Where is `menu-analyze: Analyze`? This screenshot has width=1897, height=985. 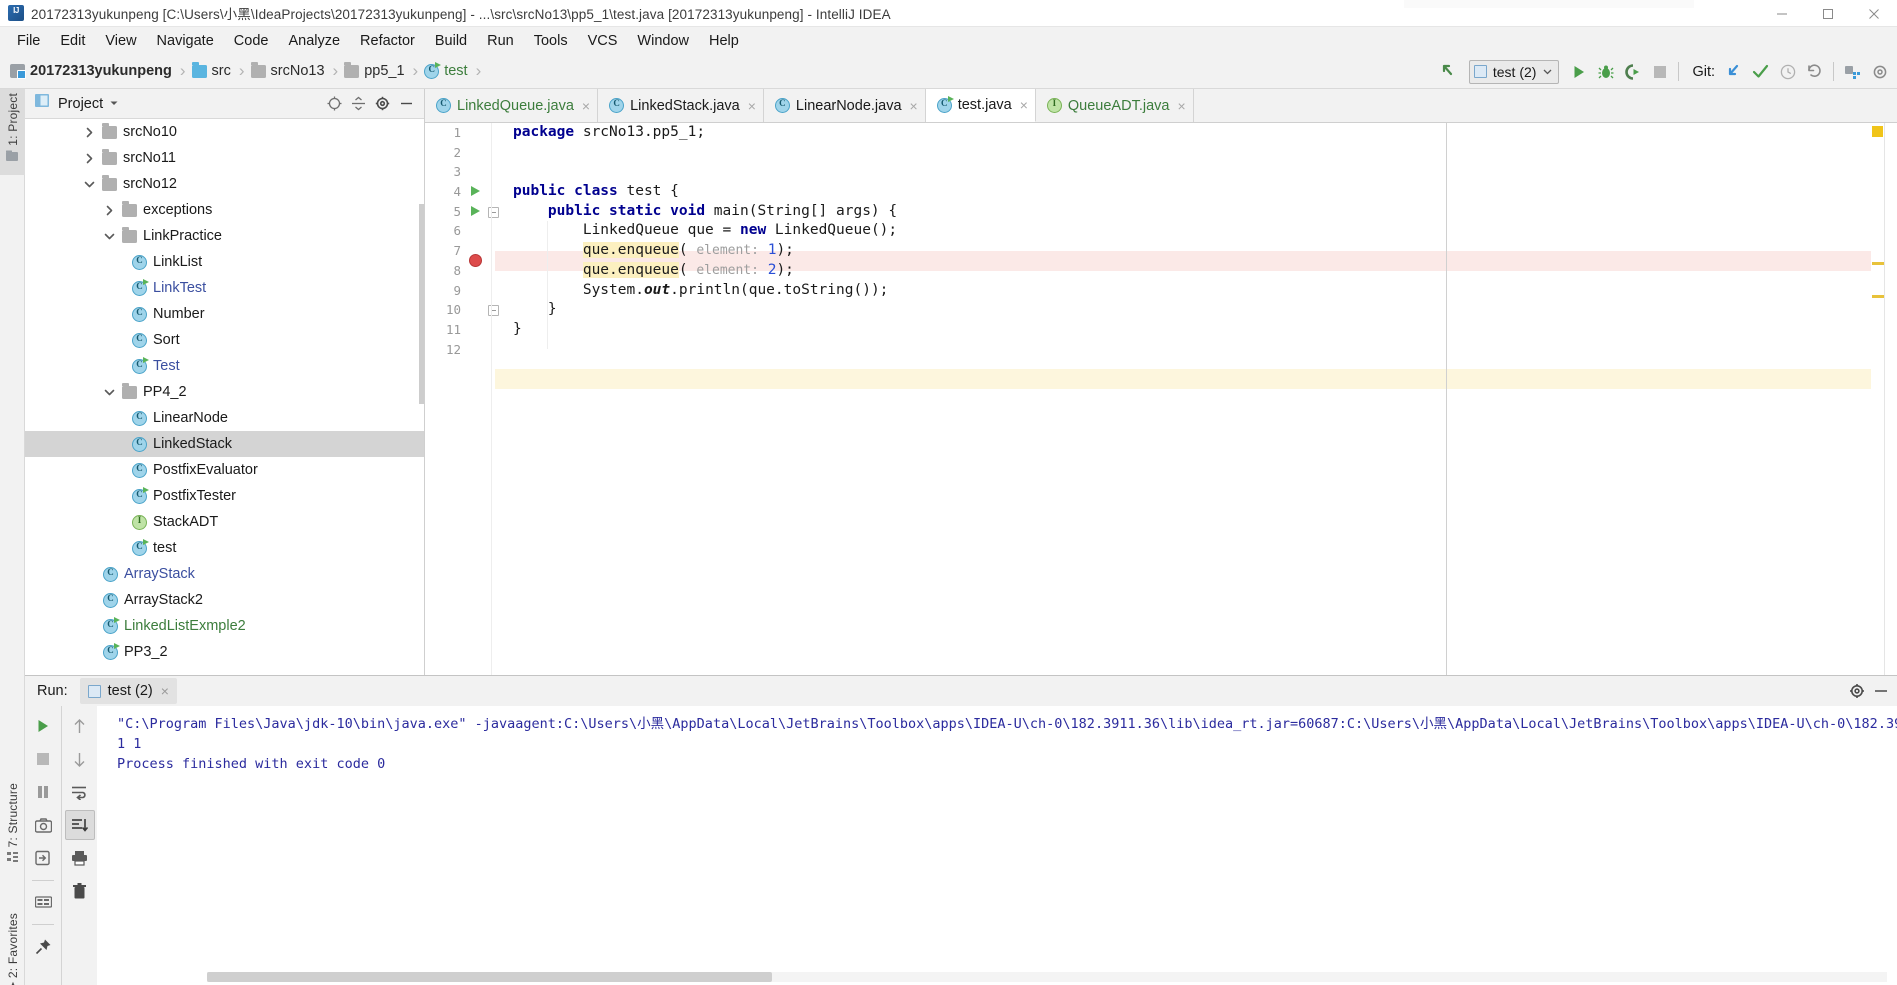
menu-analyze: Analyze is located at coordinates (314, 41).